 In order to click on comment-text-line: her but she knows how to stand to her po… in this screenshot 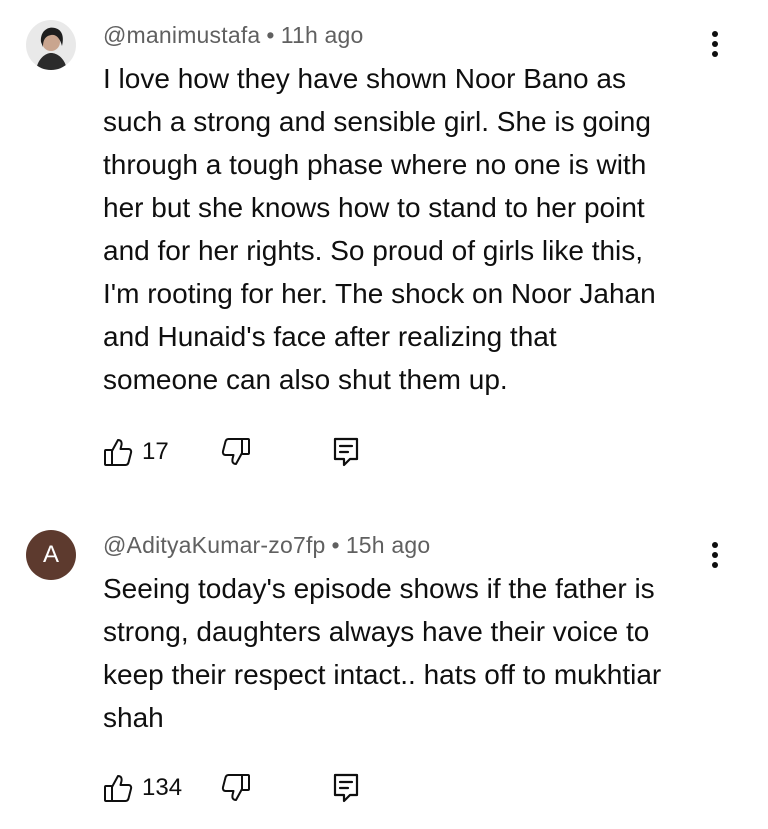, I will do `click(374, 207)`.